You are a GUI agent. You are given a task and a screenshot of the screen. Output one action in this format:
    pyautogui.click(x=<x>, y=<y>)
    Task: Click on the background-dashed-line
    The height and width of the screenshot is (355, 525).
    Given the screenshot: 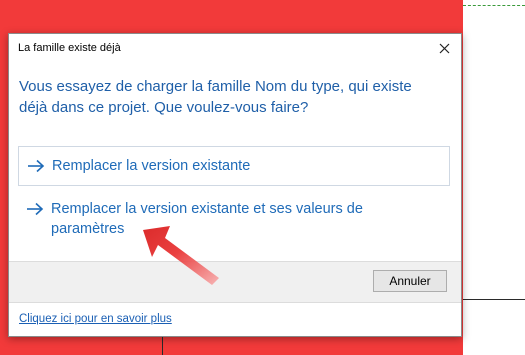 What is the action you would take?
    pyautogui.click(x=494, y=5)
    